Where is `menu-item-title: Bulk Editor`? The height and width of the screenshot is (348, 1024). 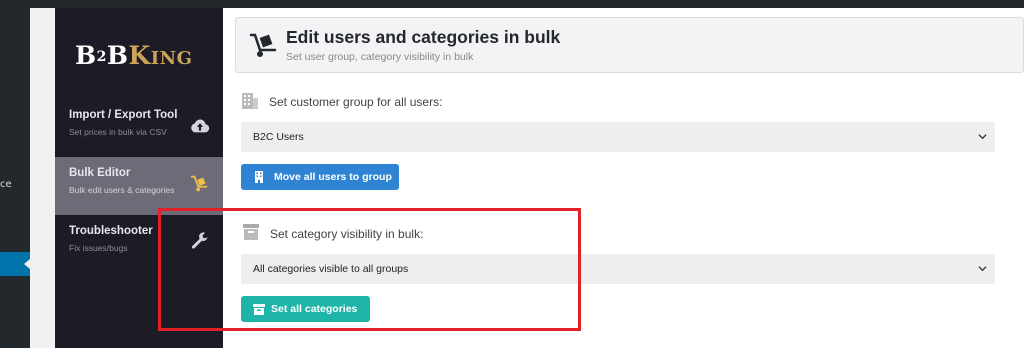 menu-item-title: Bulk Editor is located at coordinates (100, 173).